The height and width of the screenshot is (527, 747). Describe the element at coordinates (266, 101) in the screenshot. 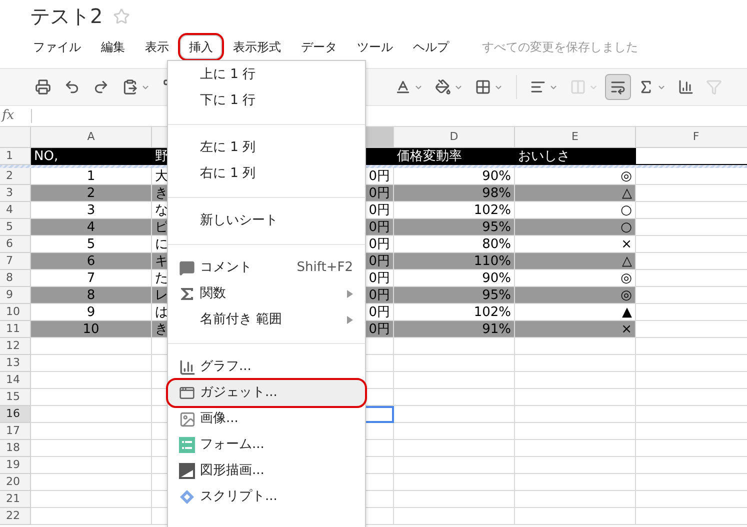

I see `menu-item: 下に 1 行` at that location.